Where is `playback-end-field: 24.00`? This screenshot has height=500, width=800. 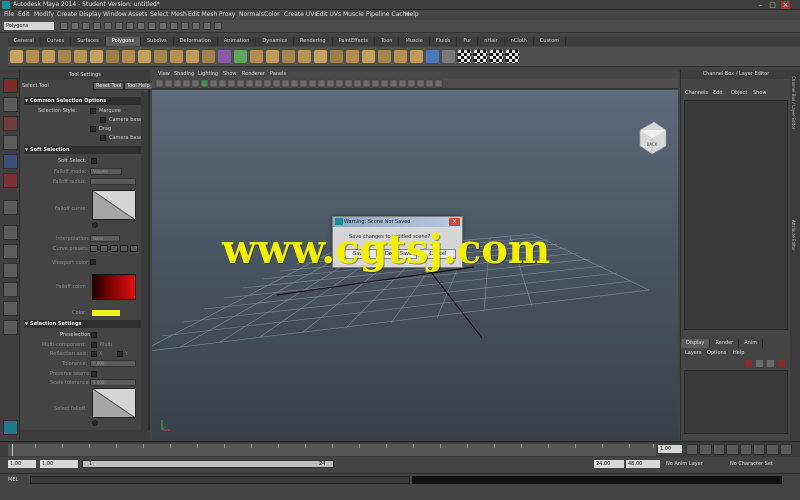 playback-end-field: 24.00 is located at coordinates (609, 464).